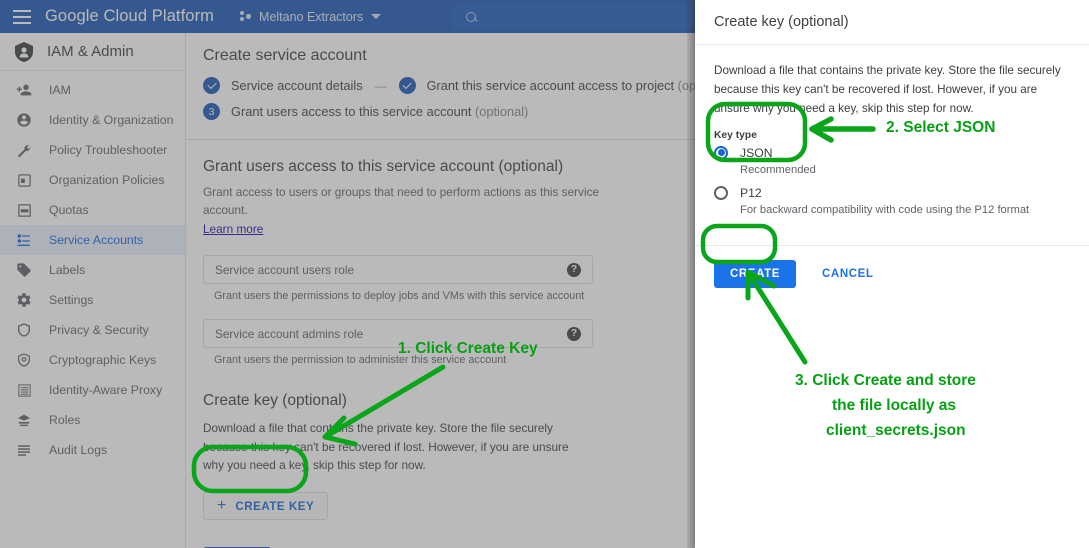 Image resolution: width=1089 pixels, height=548 pixels. I want to click on sidebar-header: IAM & Admin, so click(92, 52).